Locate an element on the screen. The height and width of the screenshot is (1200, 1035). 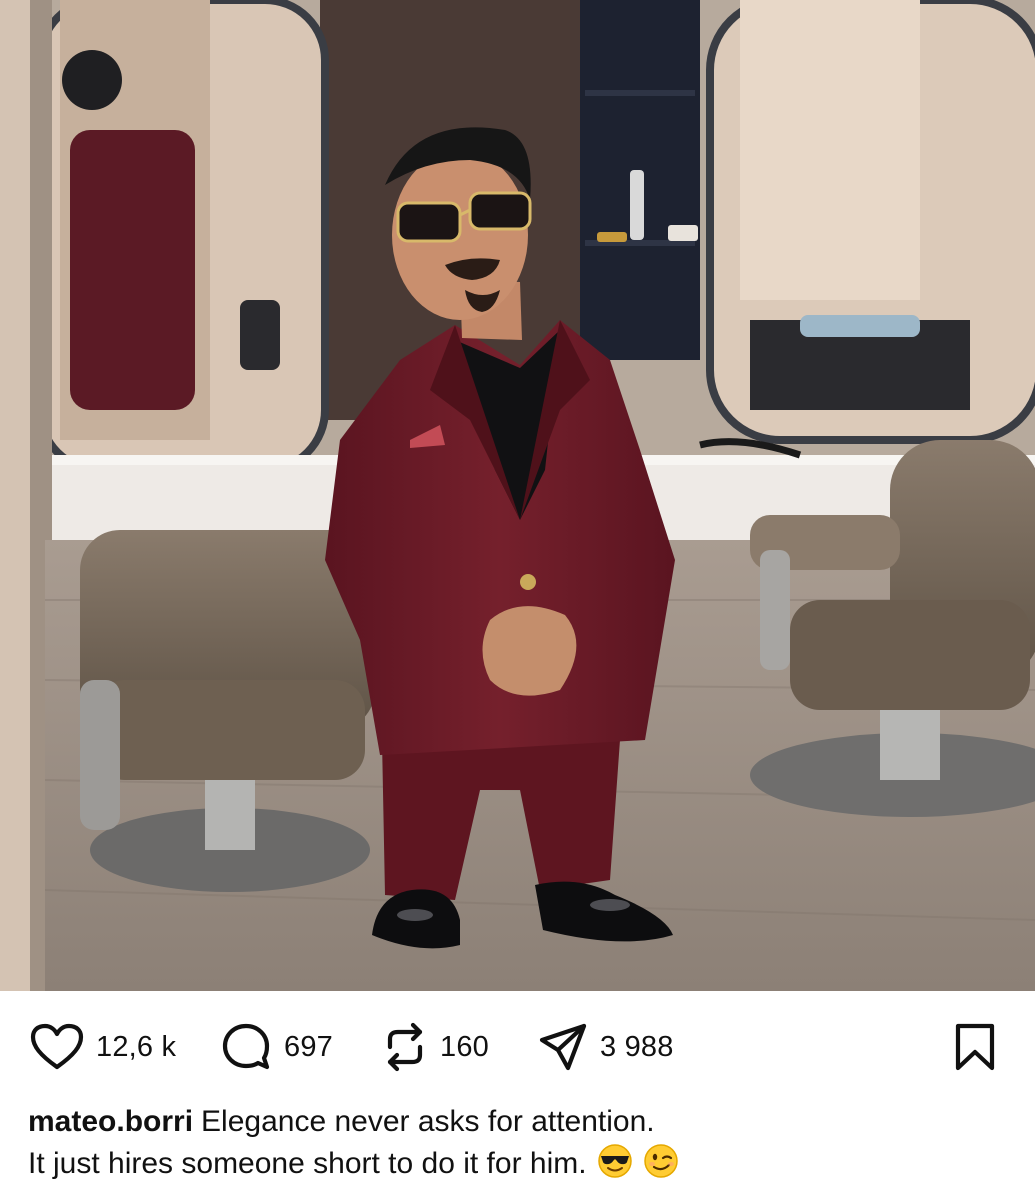
share-count: 3 988 is located at coordinates (637, 1046).